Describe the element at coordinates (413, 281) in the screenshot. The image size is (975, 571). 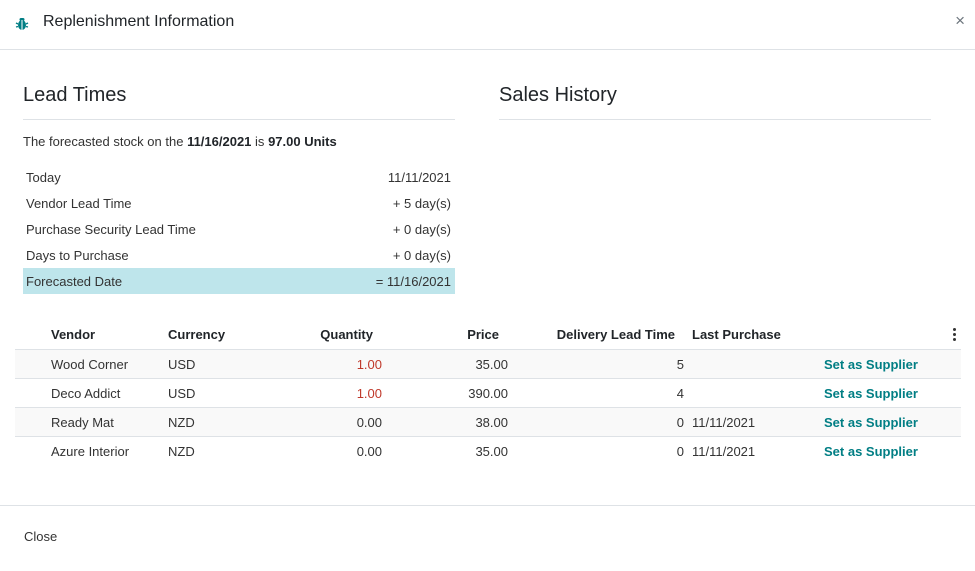
I see `lead-time-value: = 11/16/2021` at that location.